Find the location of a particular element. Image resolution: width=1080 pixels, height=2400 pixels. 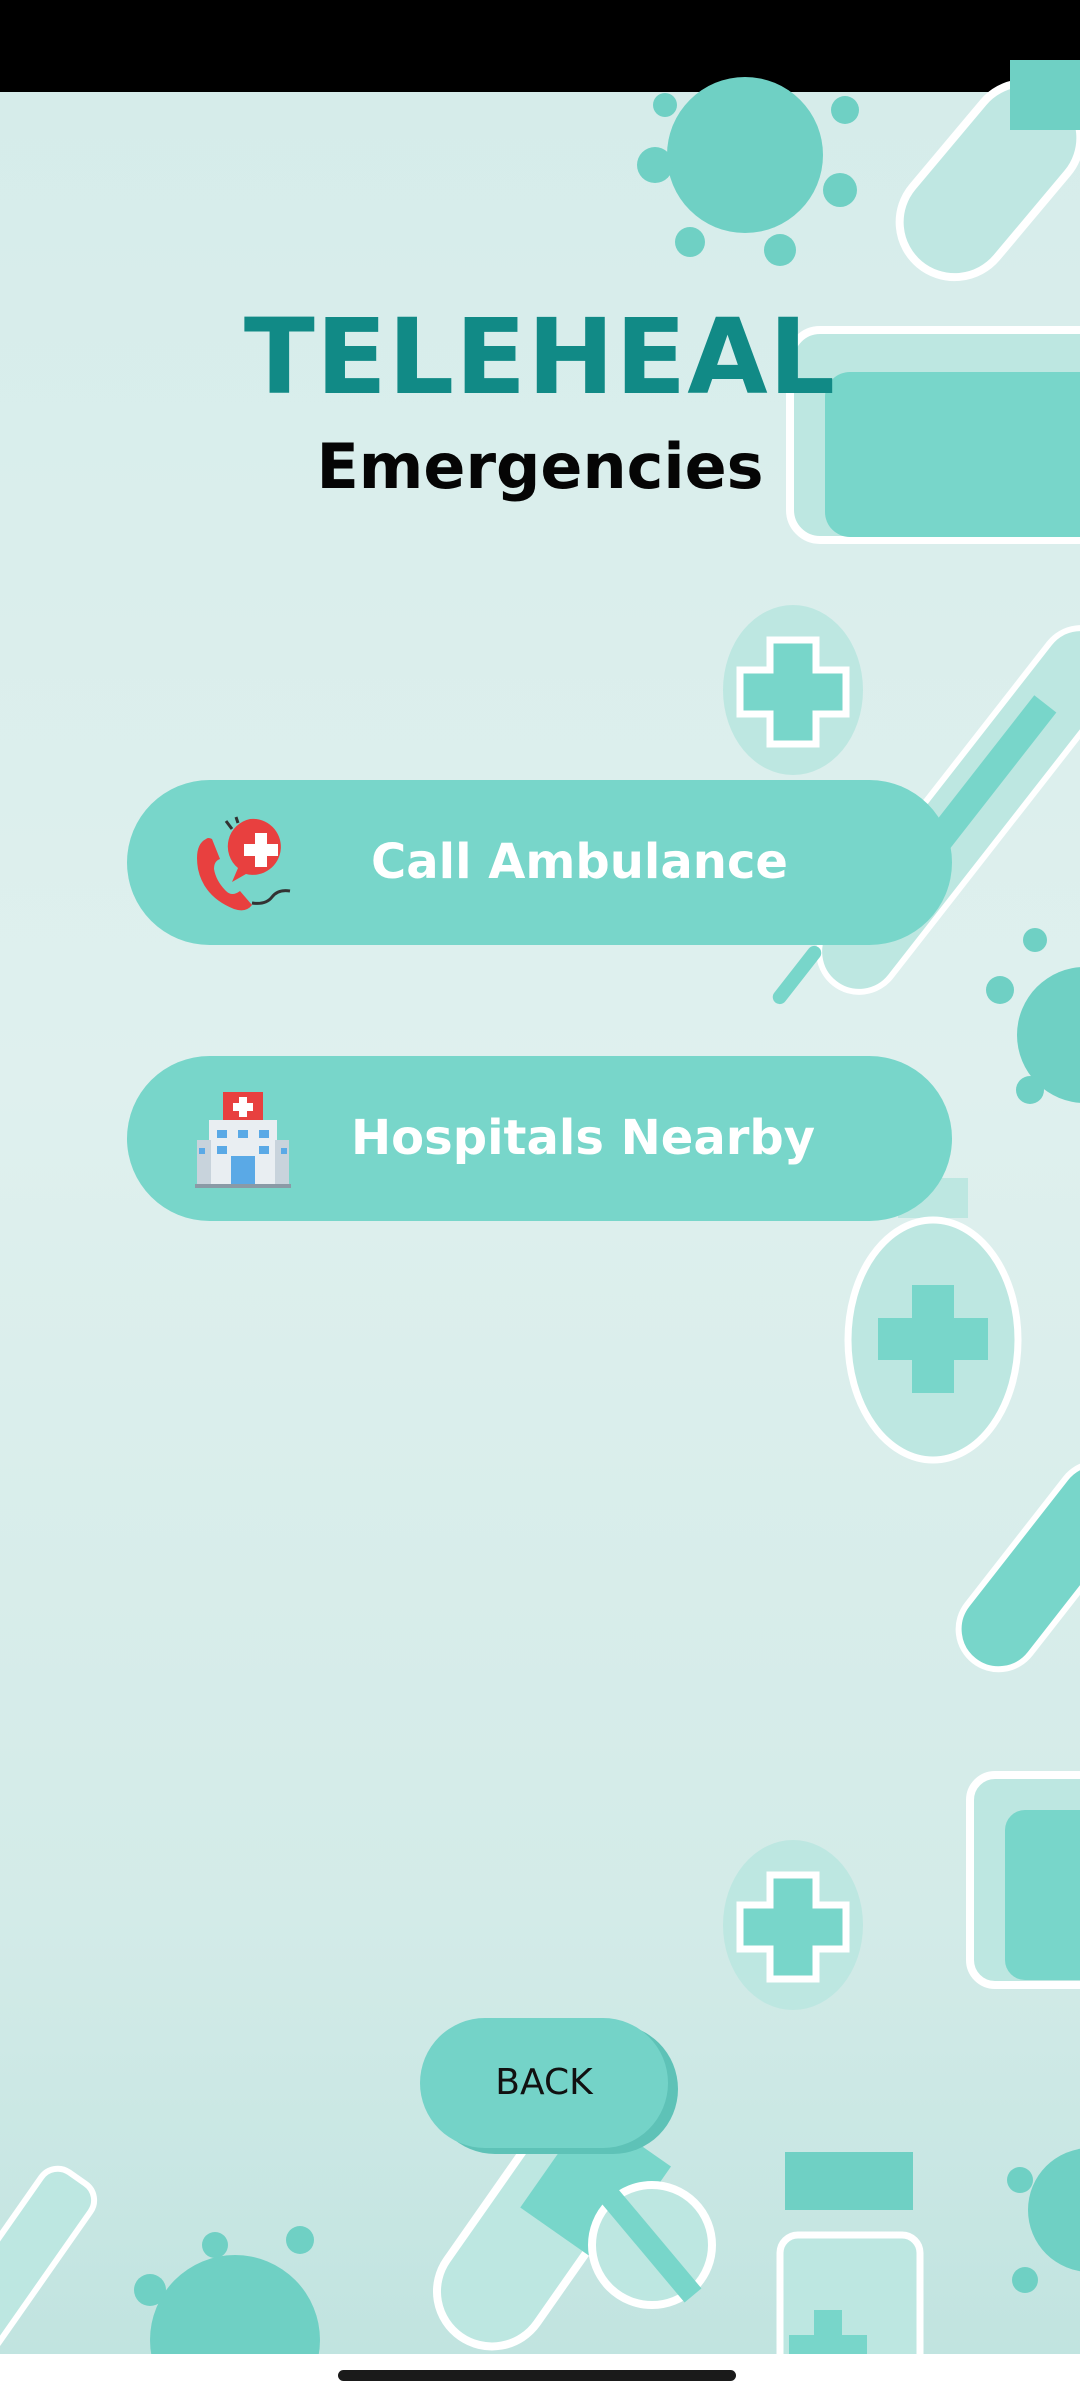

page-title: Emergencies is located at coordinates (540, 466).